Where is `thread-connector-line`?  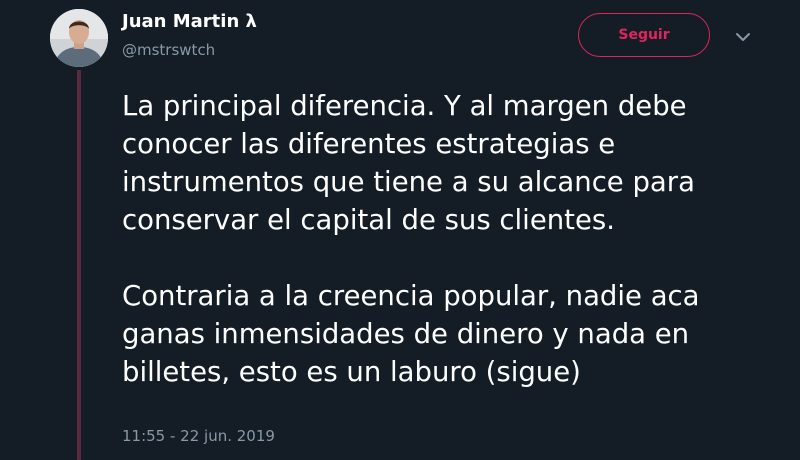
thread-connector-line is located at coordinates (79, 265).